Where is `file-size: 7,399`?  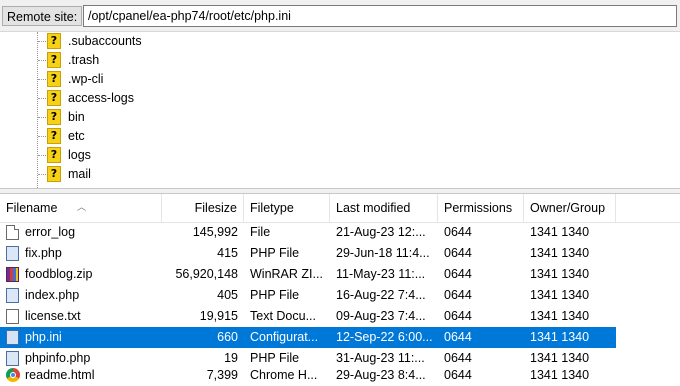
file-size: 7,399 is located at coordinates (222, 375).